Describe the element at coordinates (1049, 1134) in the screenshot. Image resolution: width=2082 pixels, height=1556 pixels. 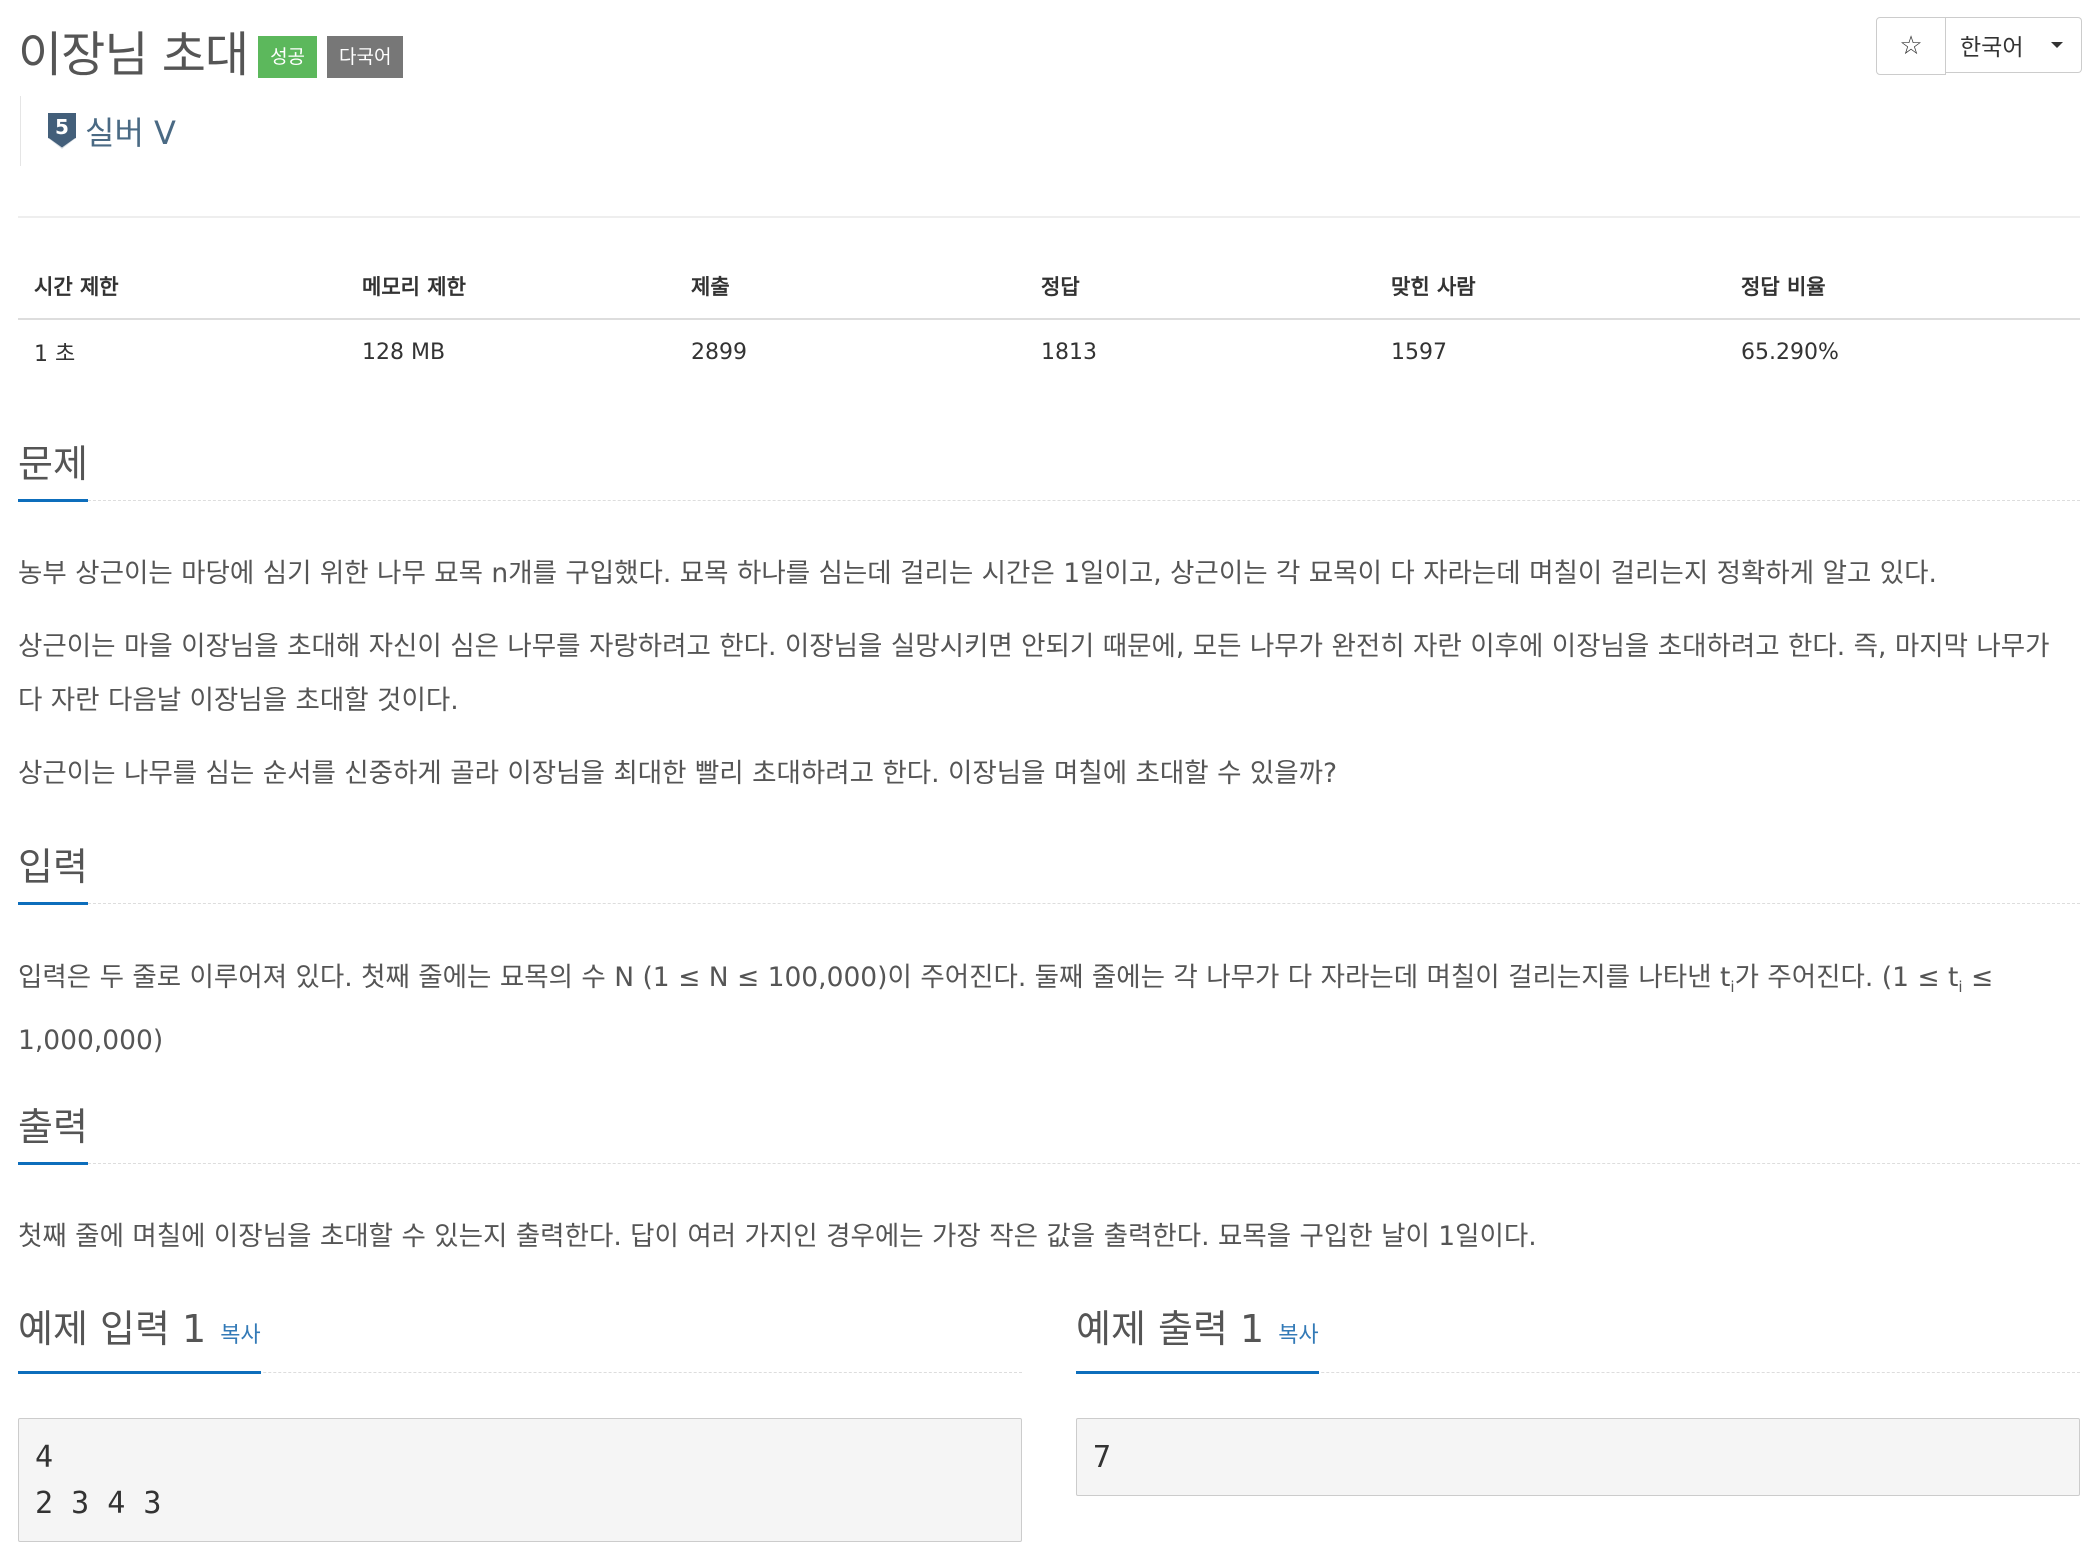
I see `output-section-heading: 출력` at that location.